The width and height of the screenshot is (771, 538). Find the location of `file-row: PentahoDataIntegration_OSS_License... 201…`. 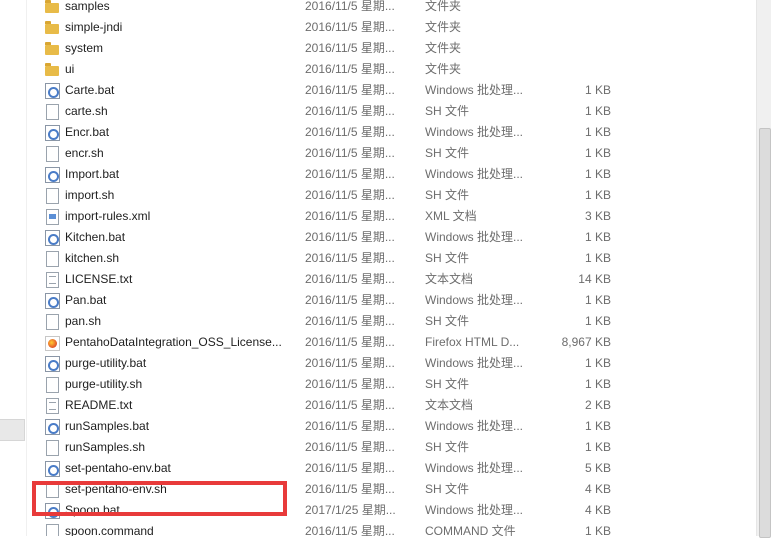

file-row: PentahoDataIntegration_OSS_License... 201… is located at coordinates (391, 342).